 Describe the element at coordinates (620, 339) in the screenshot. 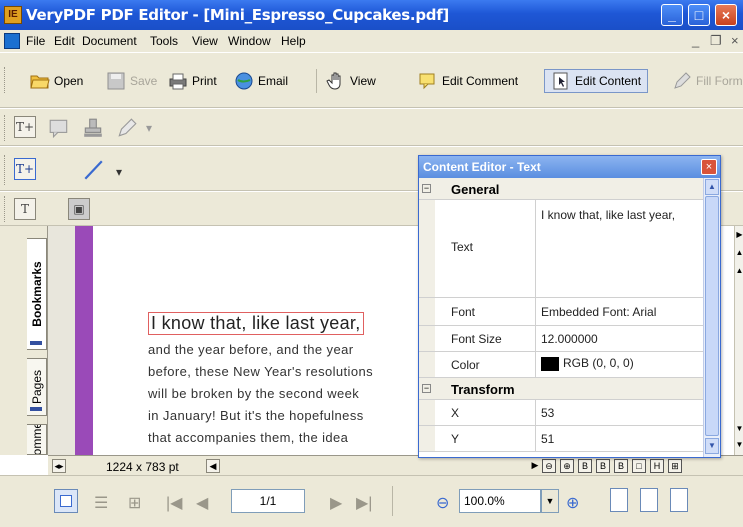

I see `property-value-font-size: 12.000000` at that location.